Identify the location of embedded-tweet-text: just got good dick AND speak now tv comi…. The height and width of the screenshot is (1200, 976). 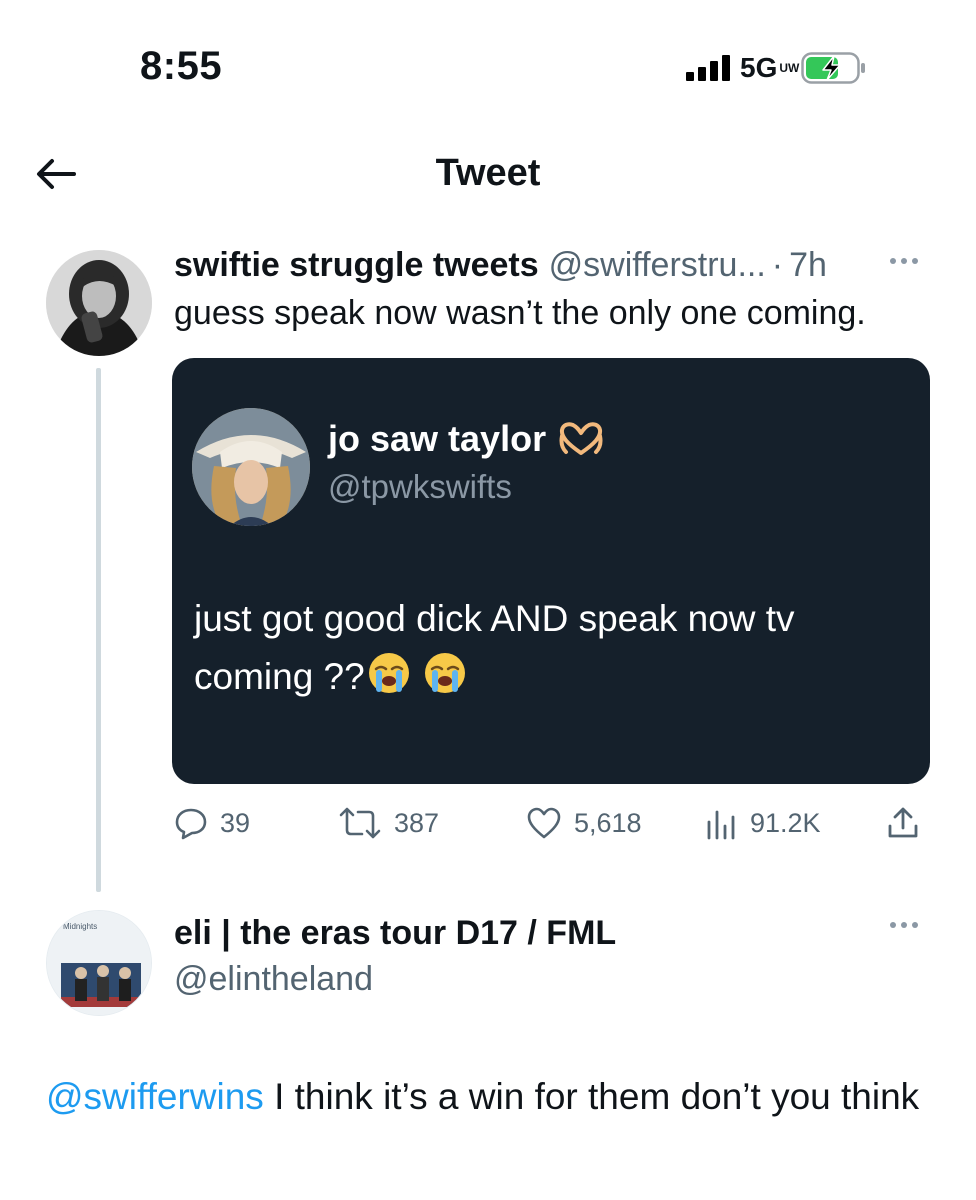
(494, 647).